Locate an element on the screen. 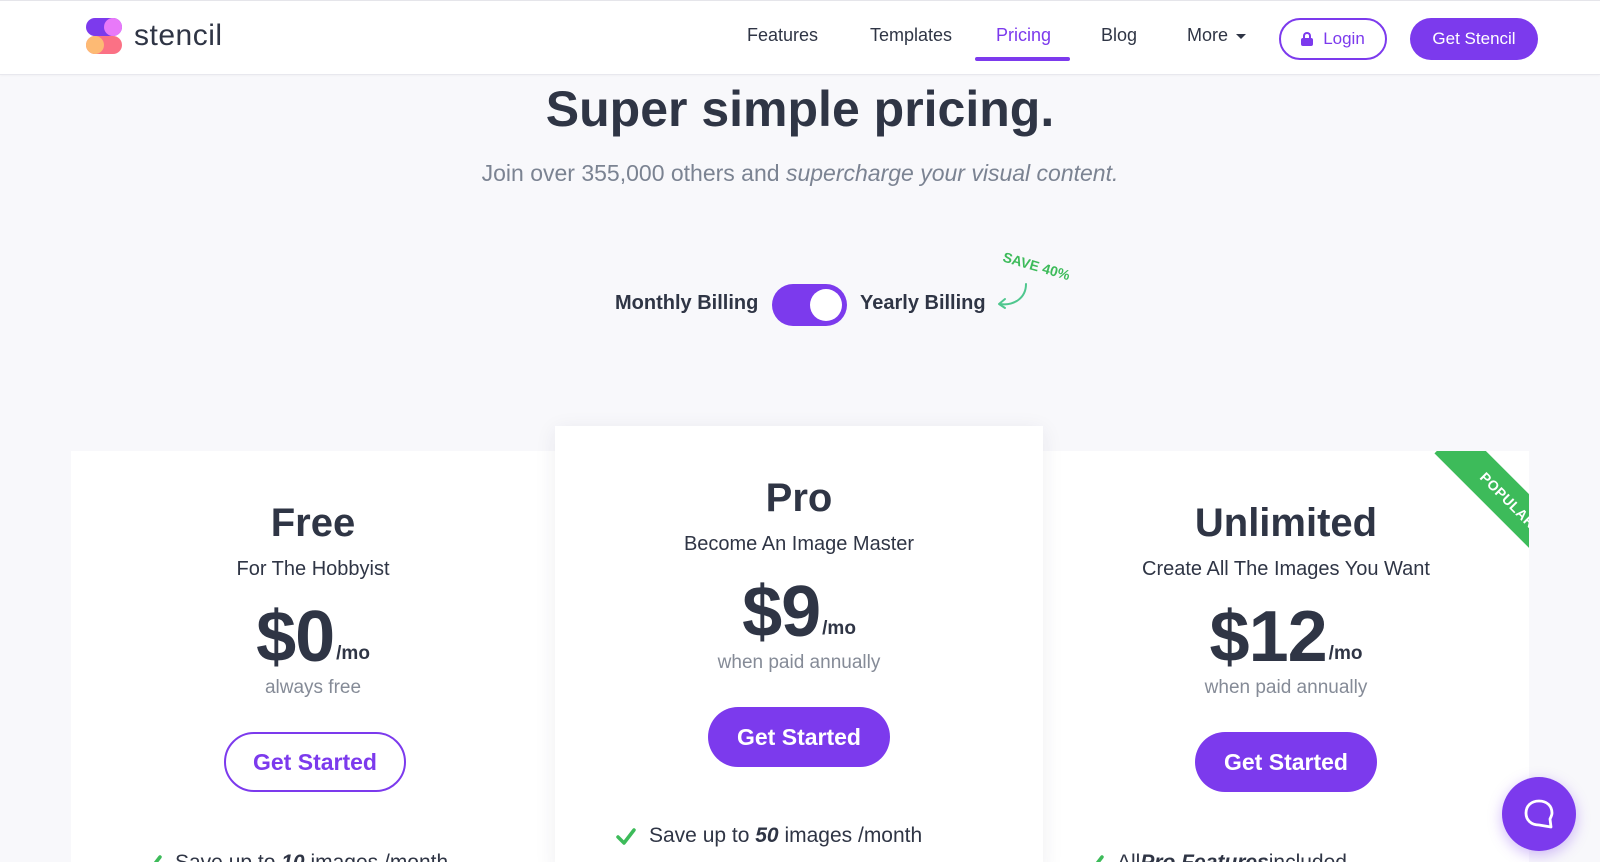 The height and width of the screenshot is (862, 1600). yearly-billing-label: Yearly Billing is located at coordinates (923, 303).